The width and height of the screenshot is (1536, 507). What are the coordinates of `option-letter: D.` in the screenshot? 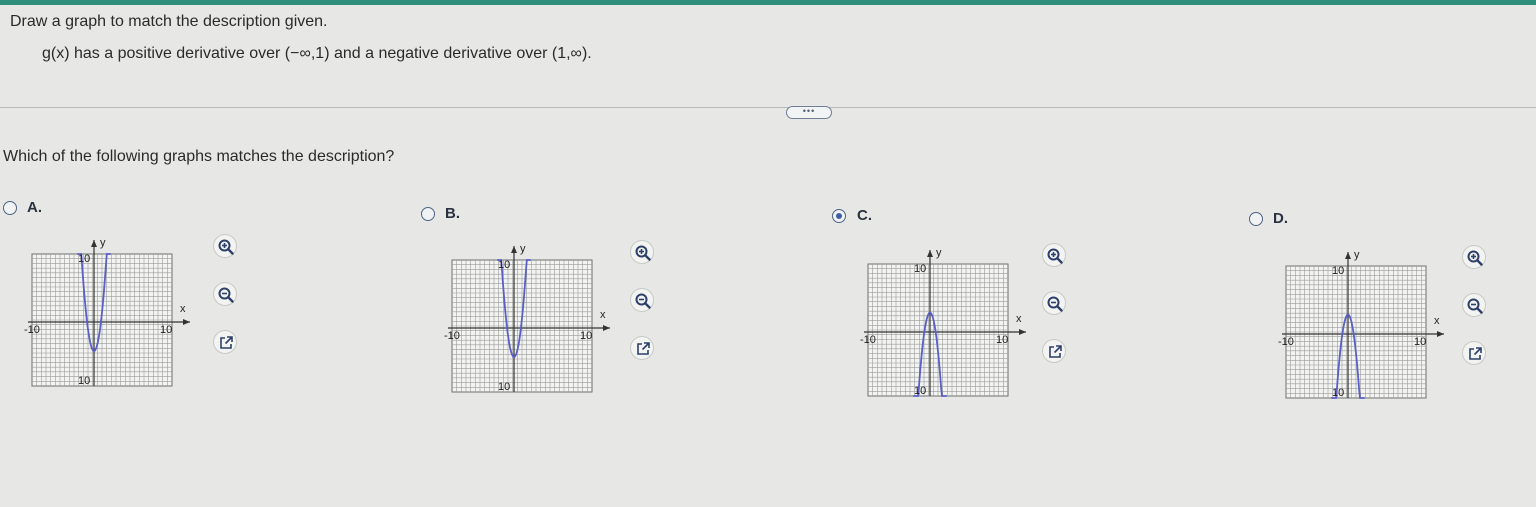 It's located at (1280, 218).